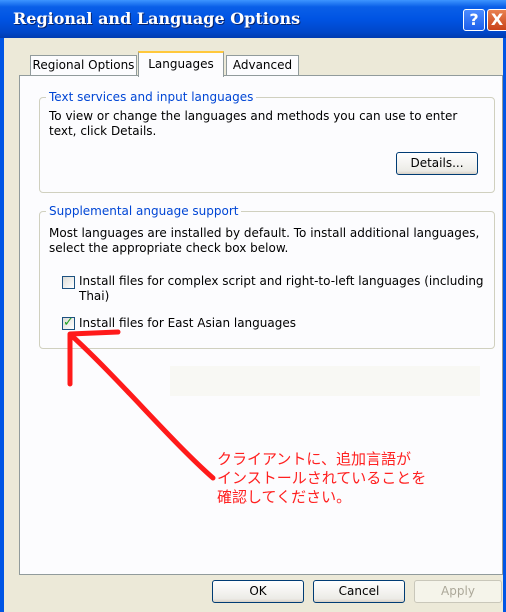  What do you see at coordinates (325, 381) in the screenshot?
I see `highlight-area` at bounding box center [325, 381].